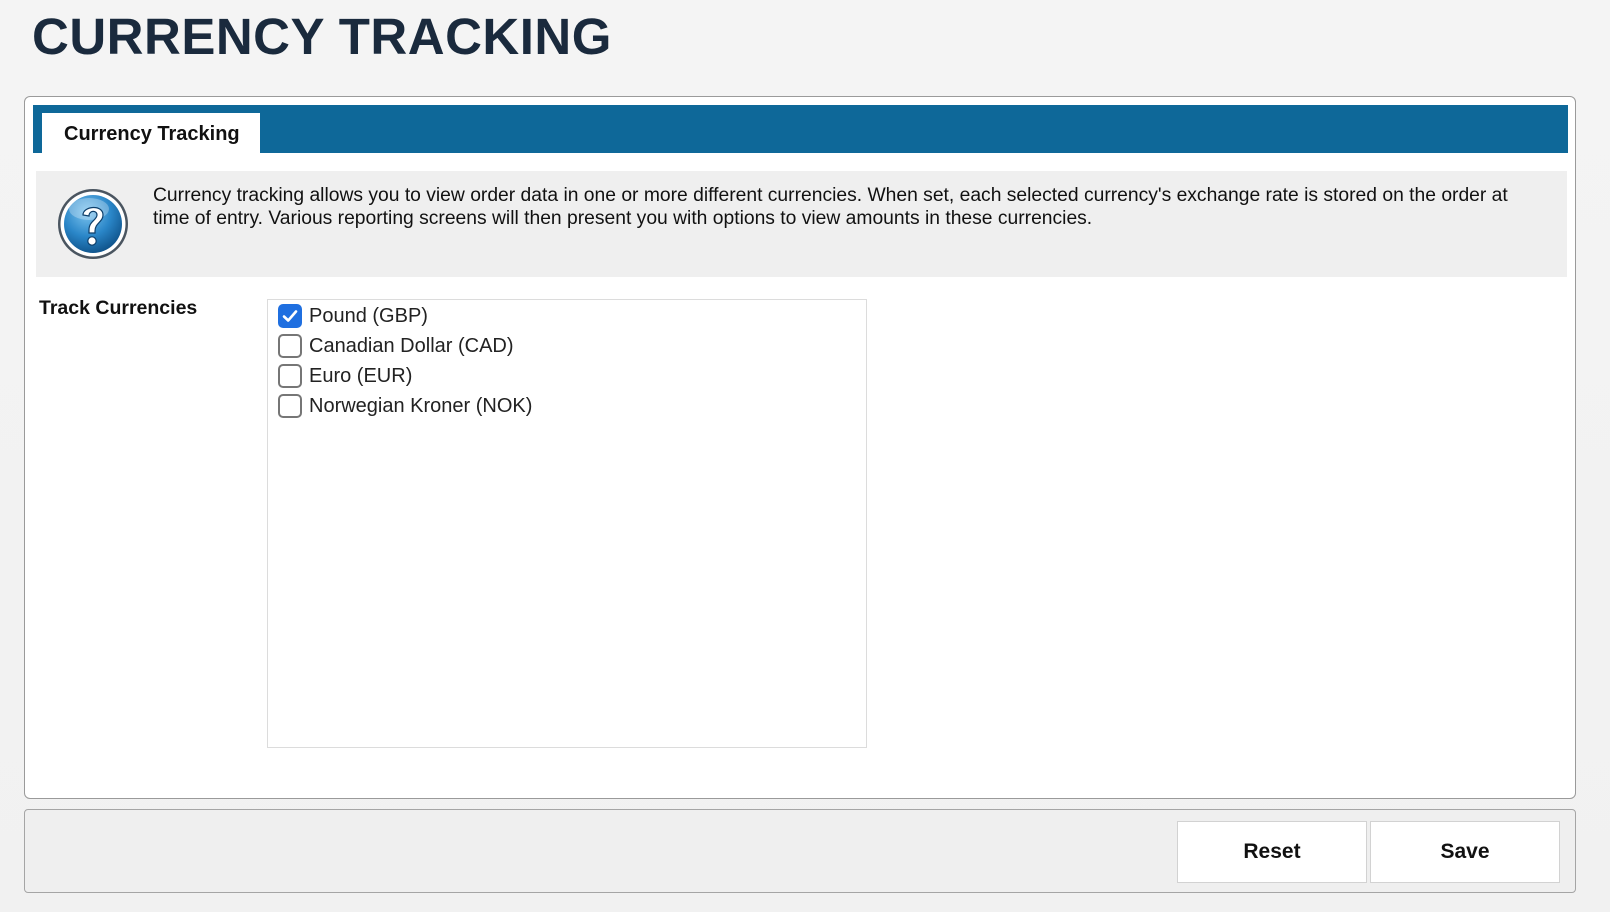 The width and height of the screenshot is (1610, 912). I want to click on tab-currency-tracking: Currency Tracking, so click(151, 133).